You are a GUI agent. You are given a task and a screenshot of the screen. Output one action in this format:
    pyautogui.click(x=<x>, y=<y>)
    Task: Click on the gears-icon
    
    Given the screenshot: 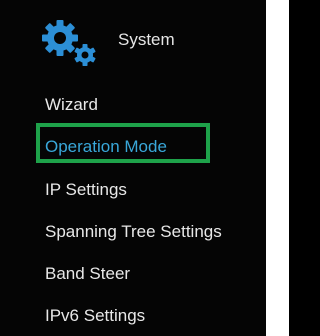 What is the action you would take?
    pyautogui.click(x=69, y=43)
    